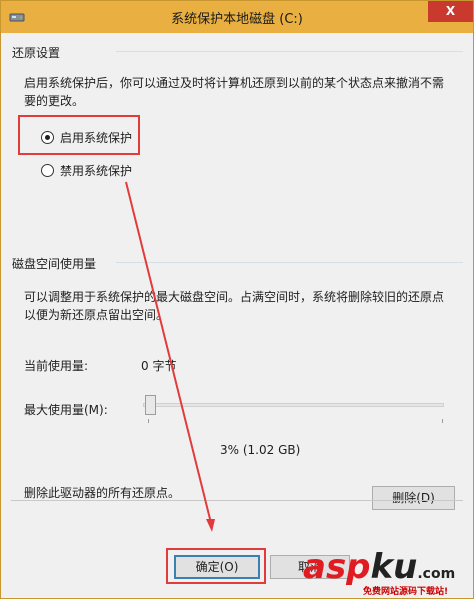 The width and height of the screenshot is (474, 599). Describe the element at coordinates (56, 366) in the screenshot. I see `current-usage-label: 当前使用量:` at that location.